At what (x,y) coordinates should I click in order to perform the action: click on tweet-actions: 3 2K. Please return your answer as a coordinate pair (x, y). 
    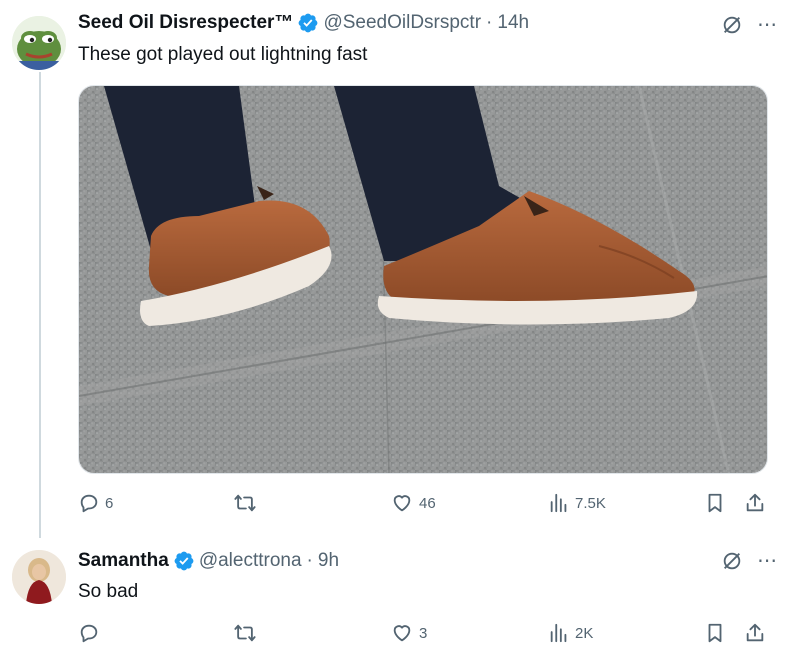
    Looking at the image, I should click on (424, 634).